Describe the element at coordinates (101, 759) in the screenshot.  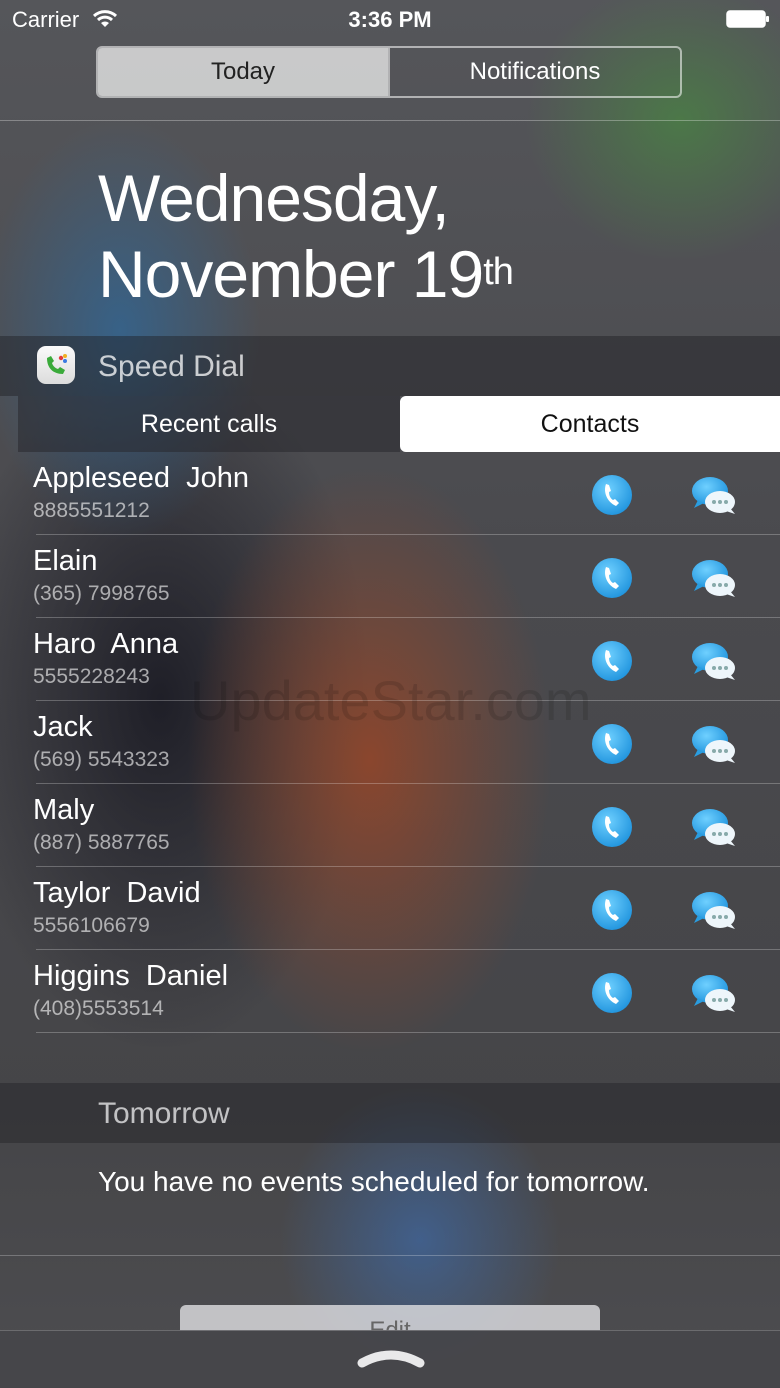
I see `contact-phone: (569) 5543323` at that location.